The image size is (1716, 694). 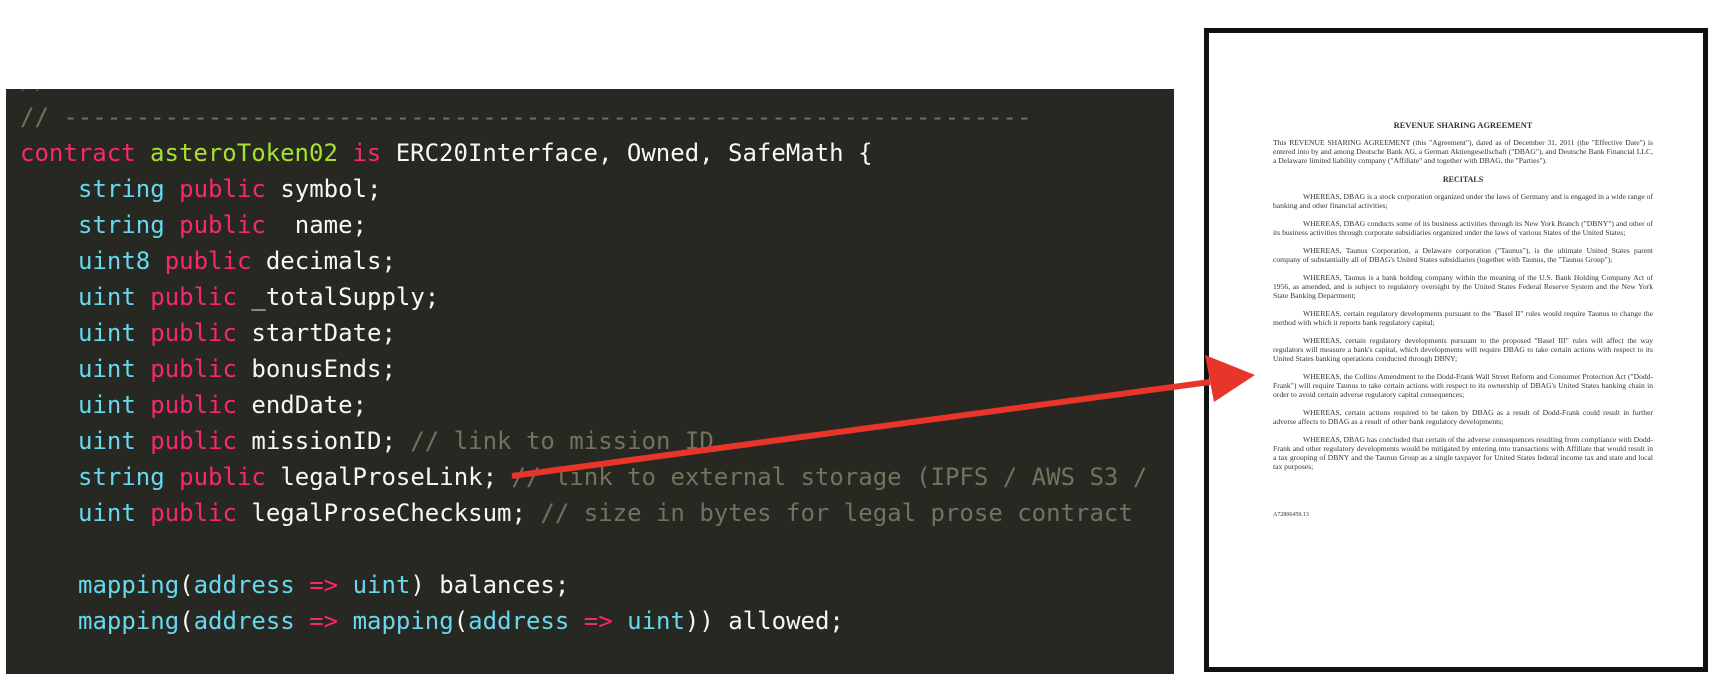 I want to click on code-token: _totalSupply;, so click(x=345, y=297).